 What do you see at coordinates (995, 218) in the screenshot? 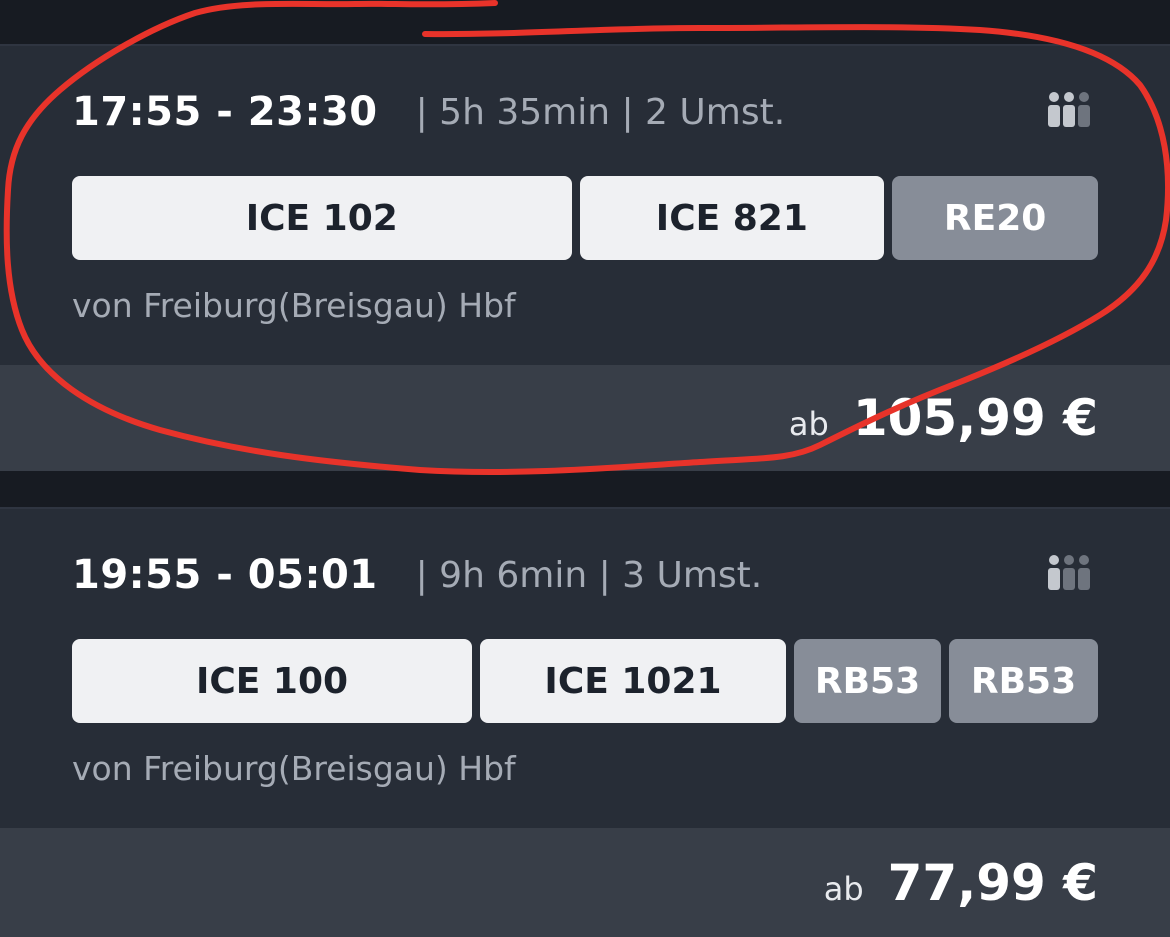
I see `train-chip: RE20` at bounding box center [995, 218].